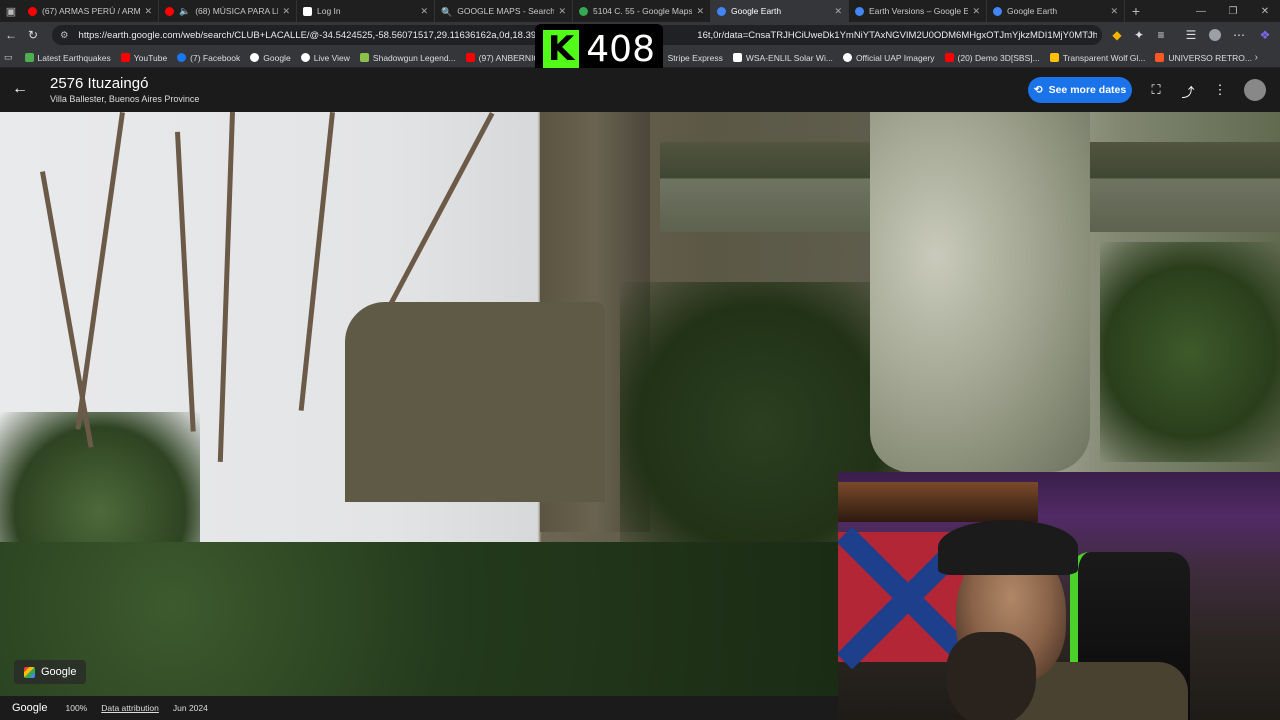  What do you see at coordinates (583, 11) in the screenshot?
I see `maps-pin-icon` at bounding box center [583, 11].